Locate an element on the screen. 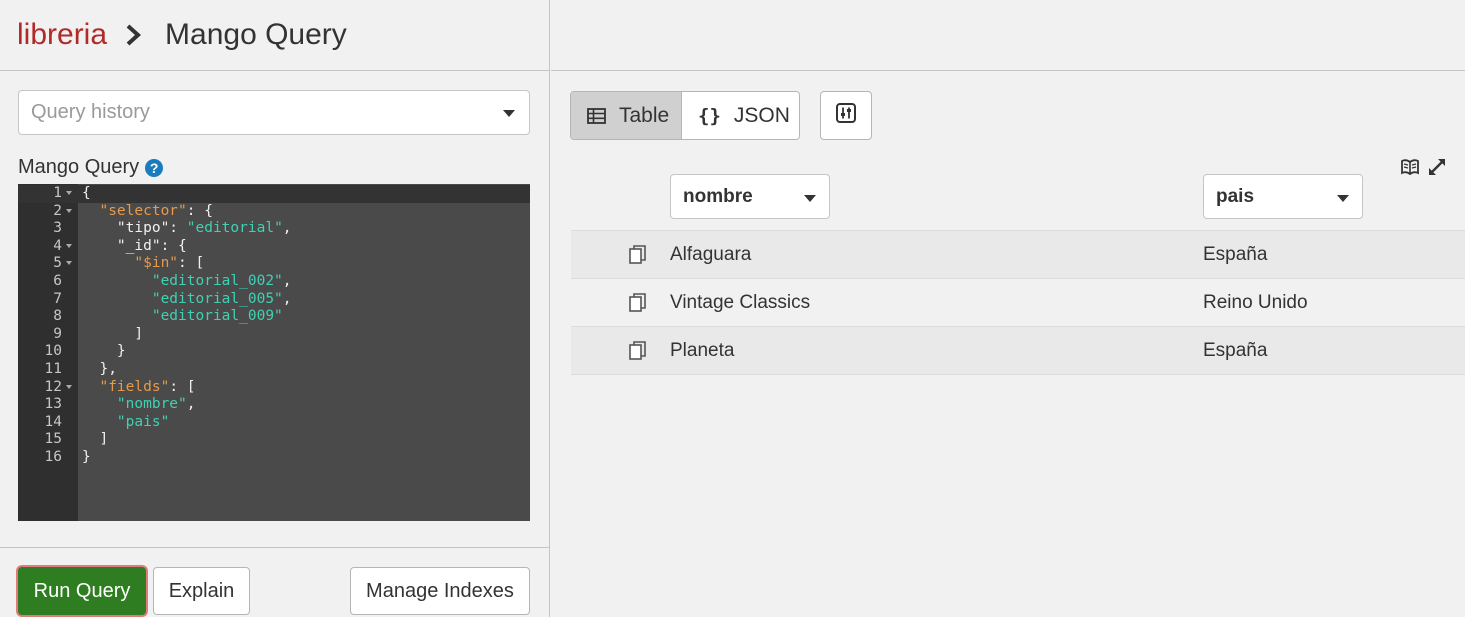  editor-line: 3 "tipo": "editorial", is located at coordinates (274, 229).